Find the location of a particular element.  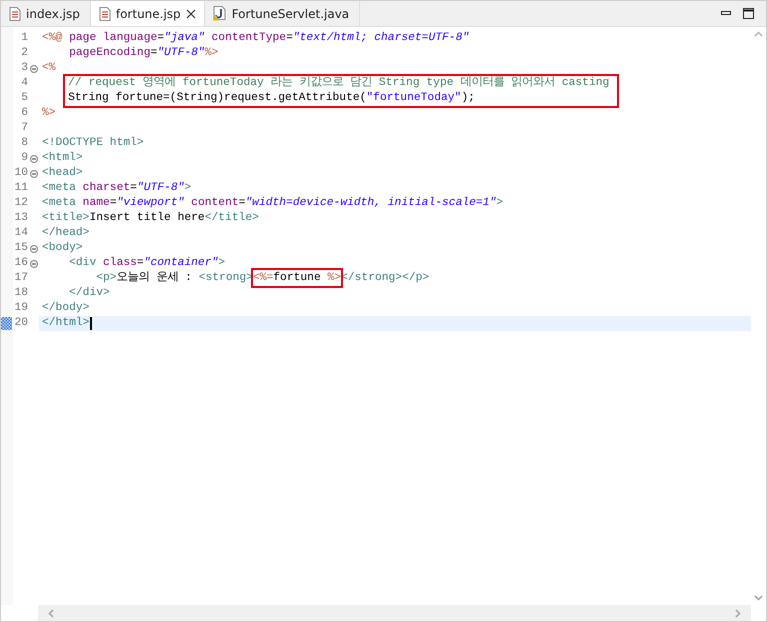

line-number: 17 is located at coordinates (21, 278).